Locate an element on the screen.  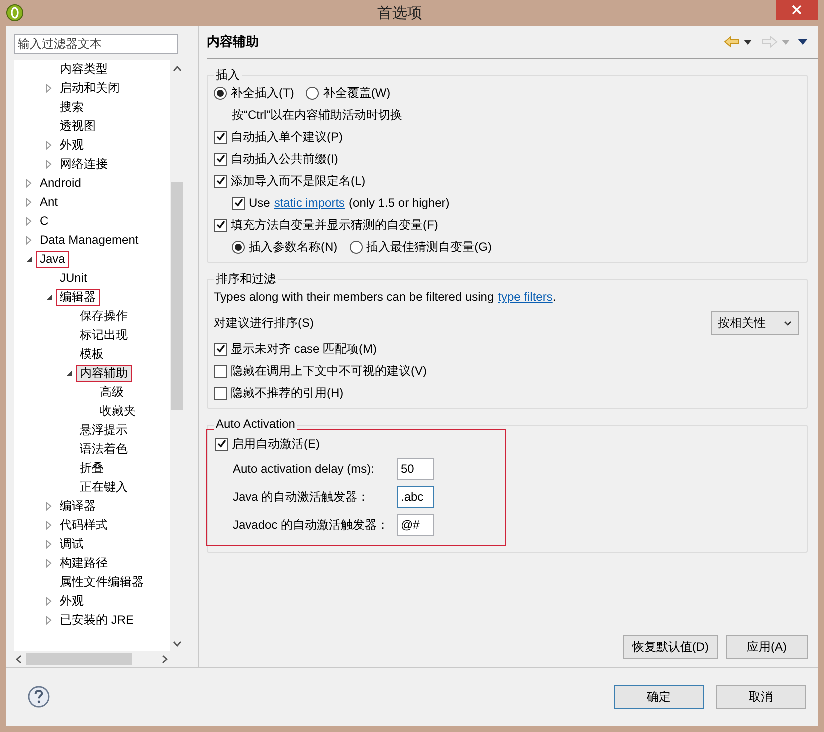
help-icon is located at coordinates (39, 697).